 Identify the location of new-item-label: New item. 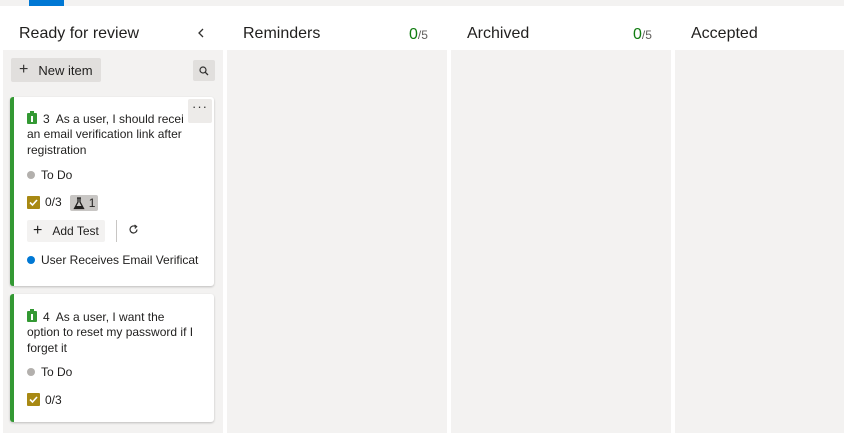
(65, 70).